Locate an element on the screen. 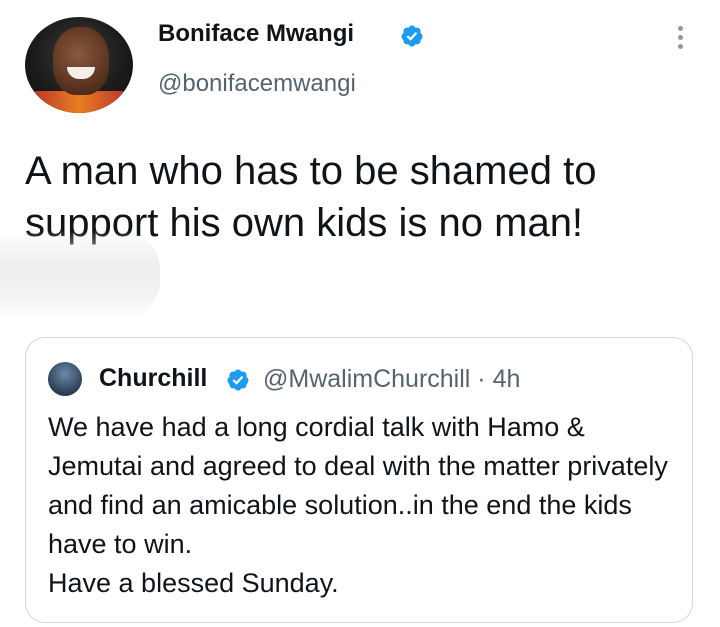  image-smudge is located at coordinates (80, 275).